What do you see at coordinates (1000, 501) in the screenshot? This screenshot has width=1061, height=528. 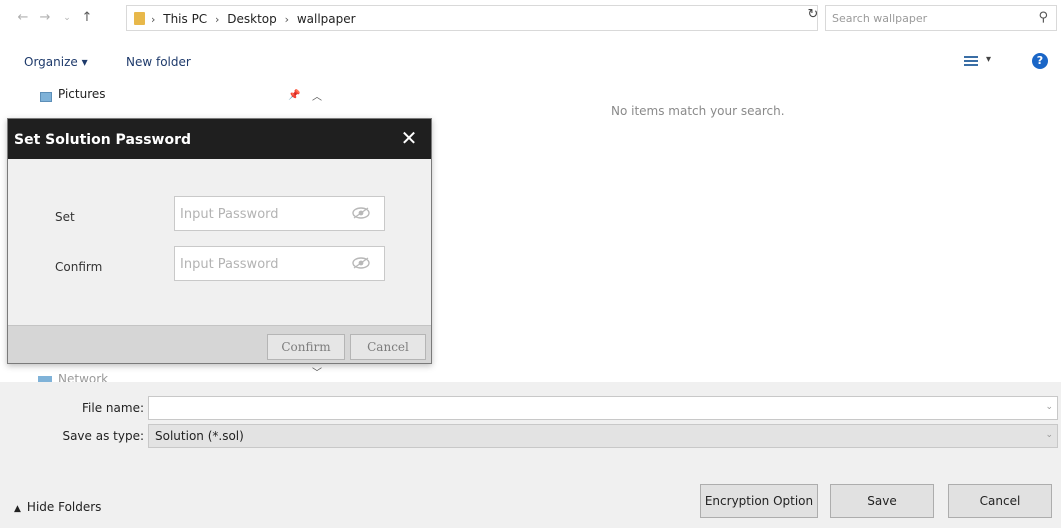 I see `cancel-button: Cancel` at bounding box center [1000, 501].